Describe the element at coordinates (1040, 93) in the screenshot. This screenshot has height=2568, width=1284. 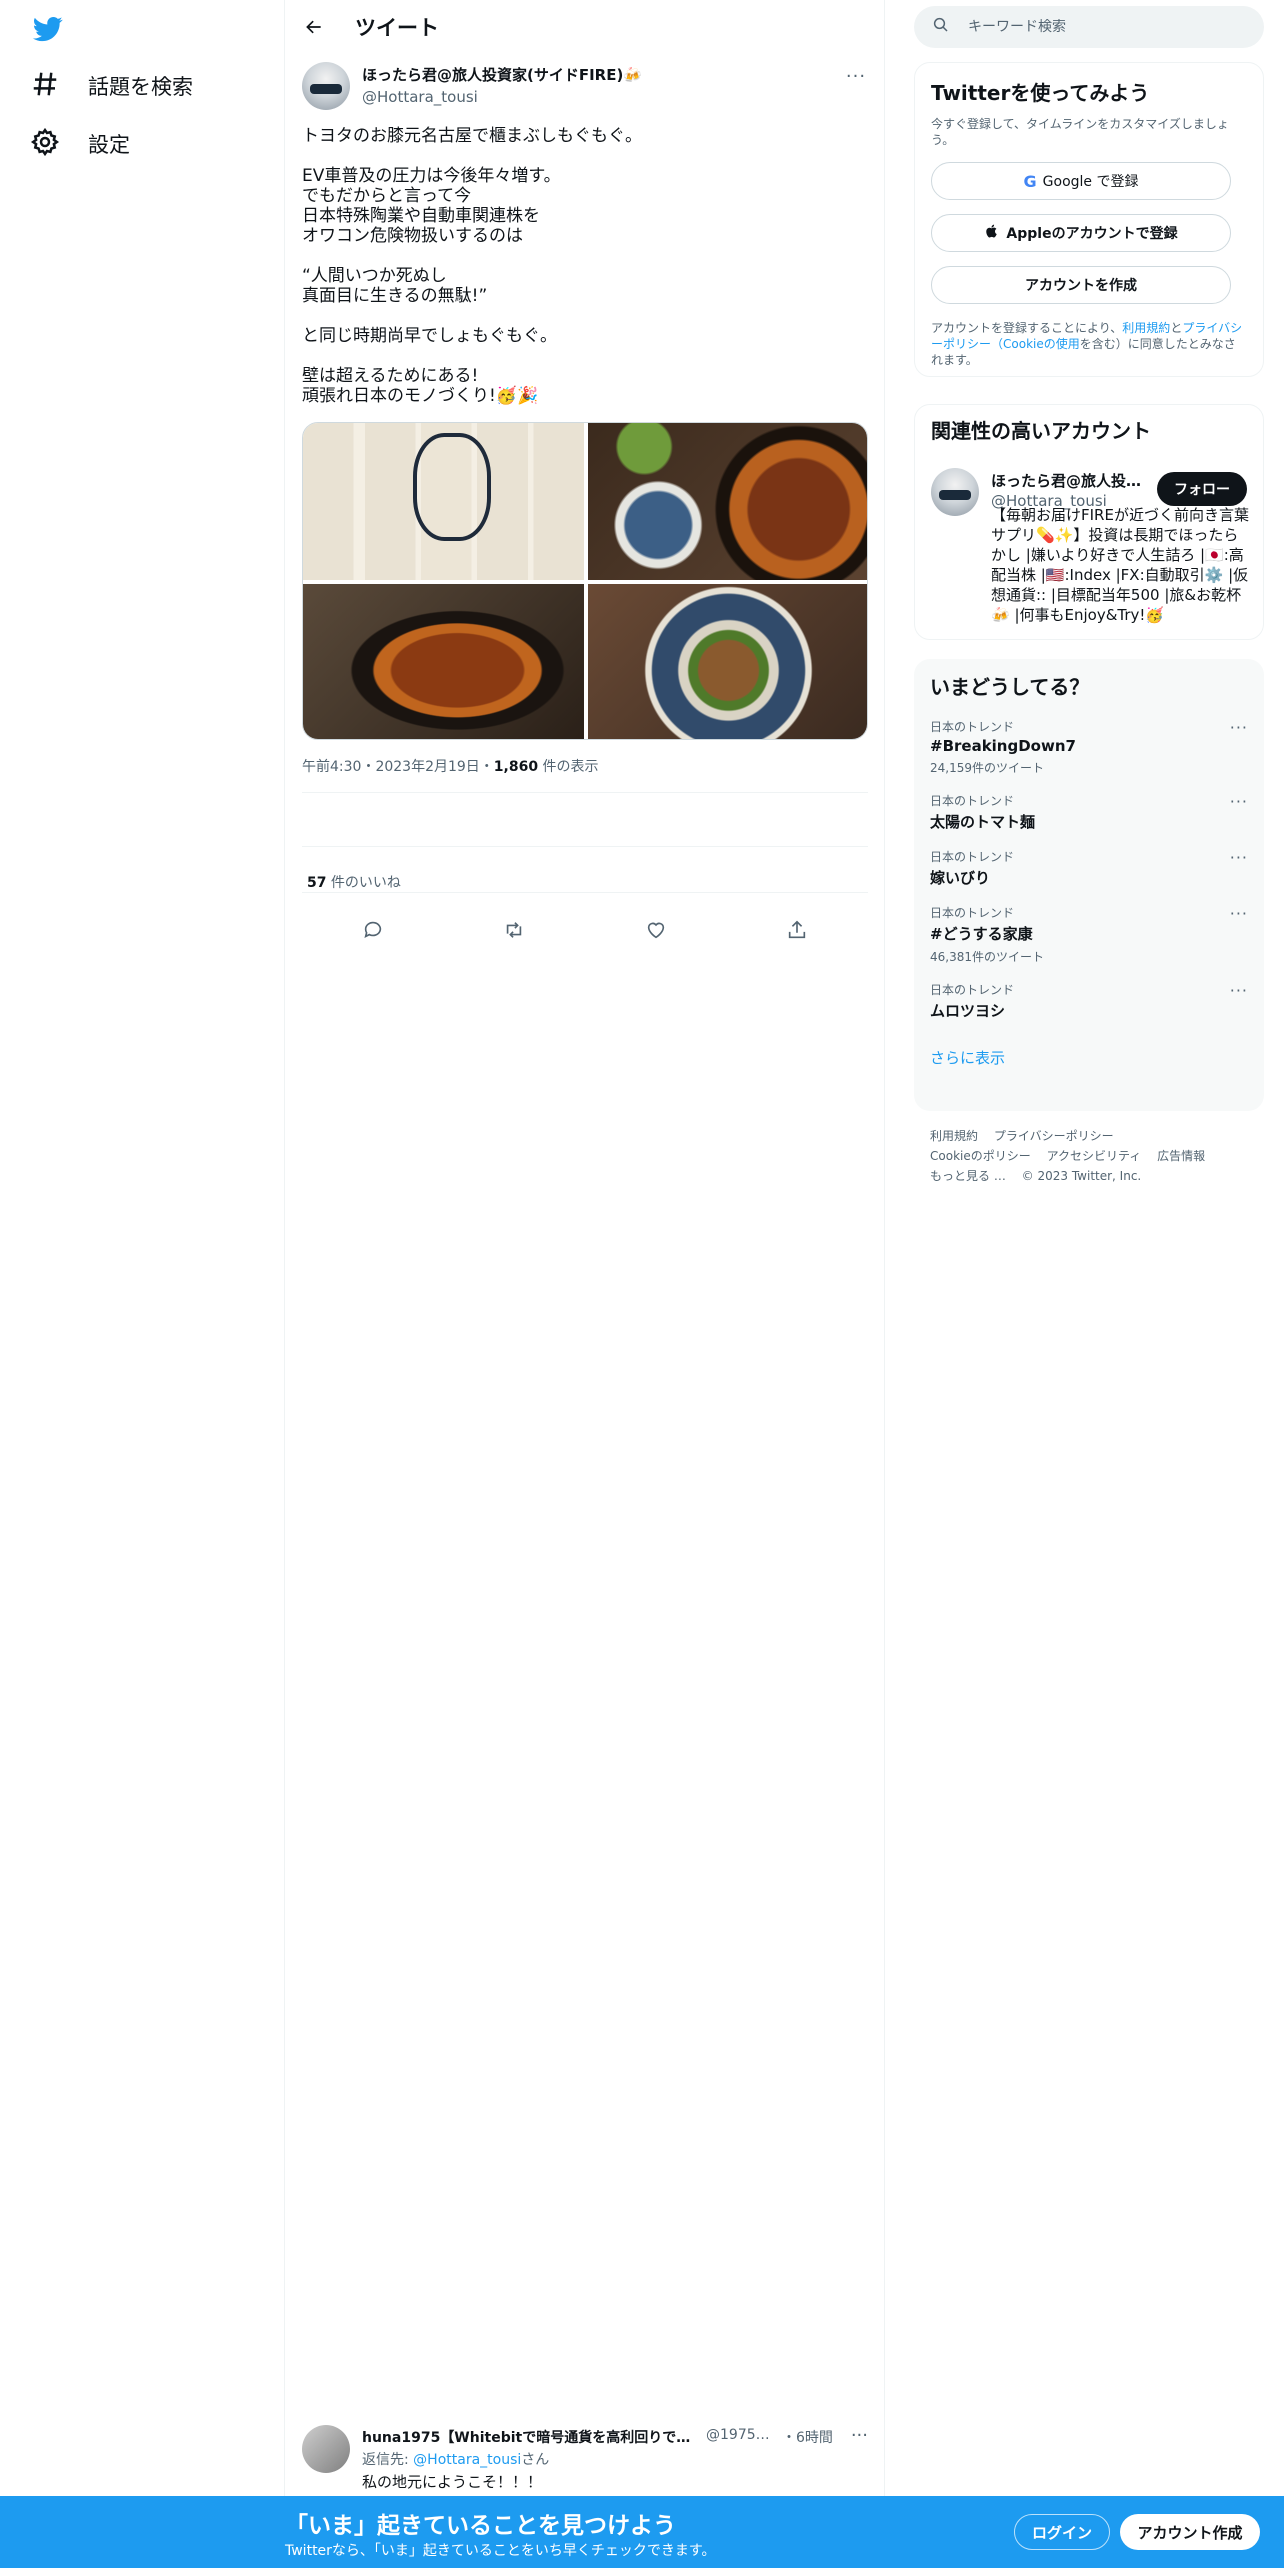
I see `signup-card-title: Twitterを使ってみよう` at that location.